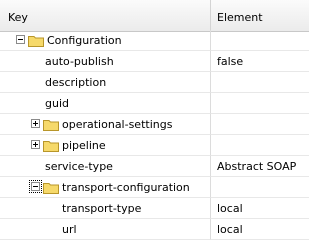  I want to click on tree-row-label: guid, so click(57, 103).